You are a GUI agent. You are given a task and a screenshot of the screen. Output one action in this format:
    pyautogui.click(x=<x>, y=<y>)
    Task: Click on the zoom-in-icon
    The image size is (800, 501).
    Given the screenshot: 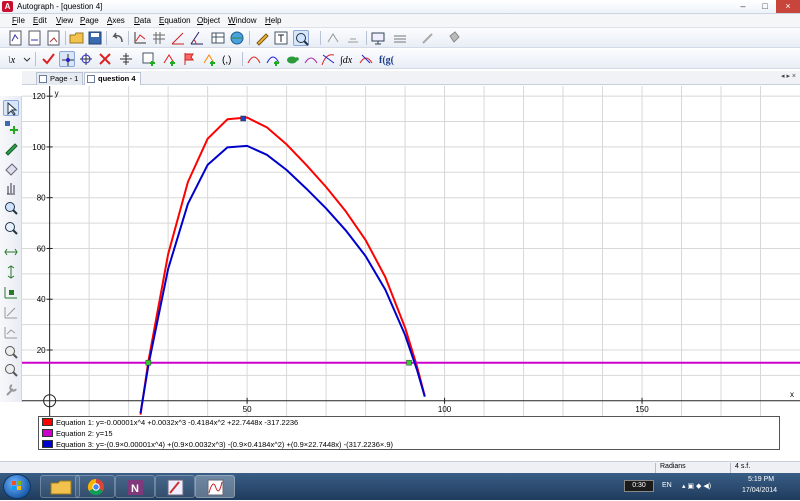 What is the action you would take?
    pyautogui.click(x=11, y=208)
    